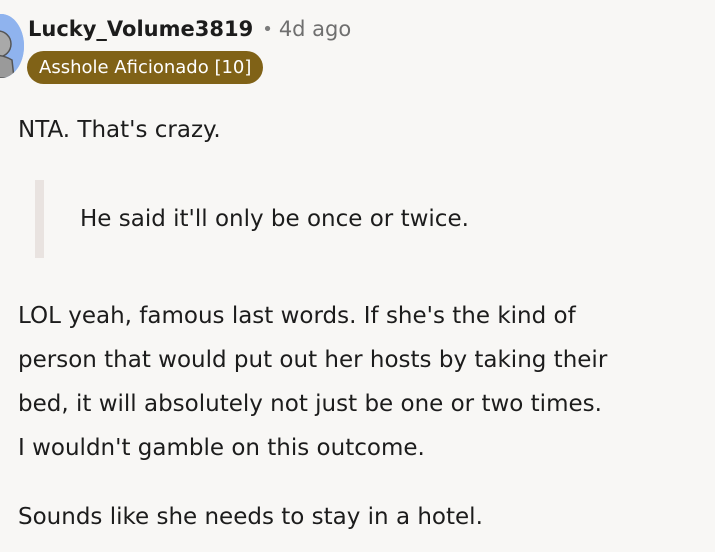  What do you see at coordinates (315, 29) in the screenshot?
I see `timestamp-link: 4d ago` at bounding box center [315, 29].